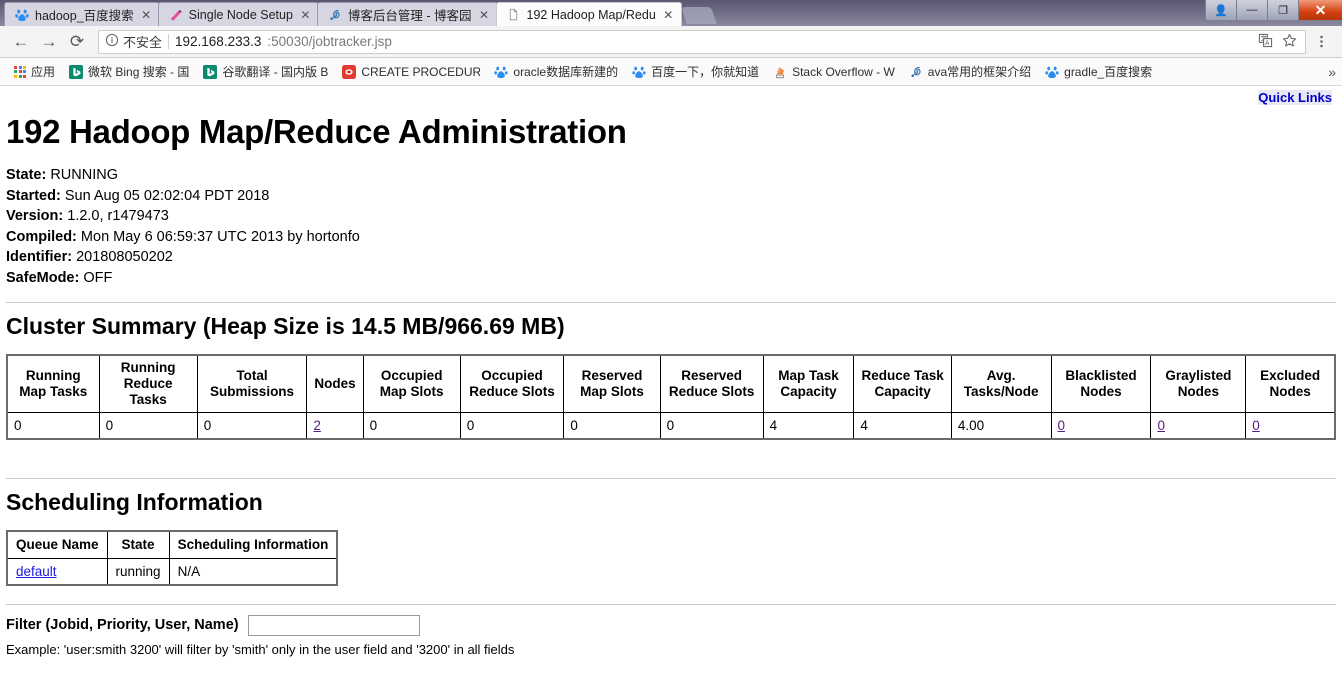 The width and height of the screenshot is (1342, 700). Describe the element at coordinates (591, 14) in the screenshot. I see `tab-title: 192 Hadoop Map/Redu` at that location.